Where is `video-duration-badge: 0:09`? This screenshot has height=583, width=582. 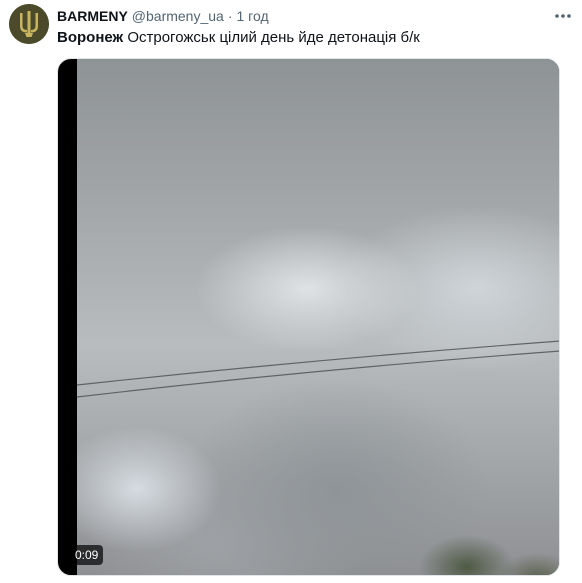
video-duration-badge: 0:09 is located at coordinates (87, 555).